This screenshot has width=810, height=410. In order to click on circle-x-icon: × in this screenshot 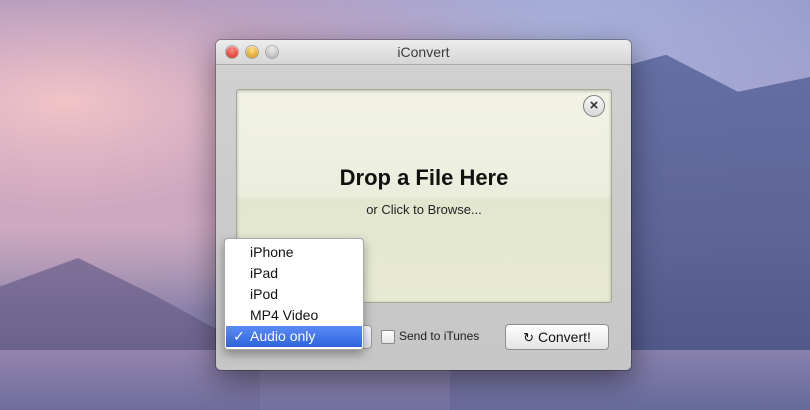, I will do `click(594, 106)`.